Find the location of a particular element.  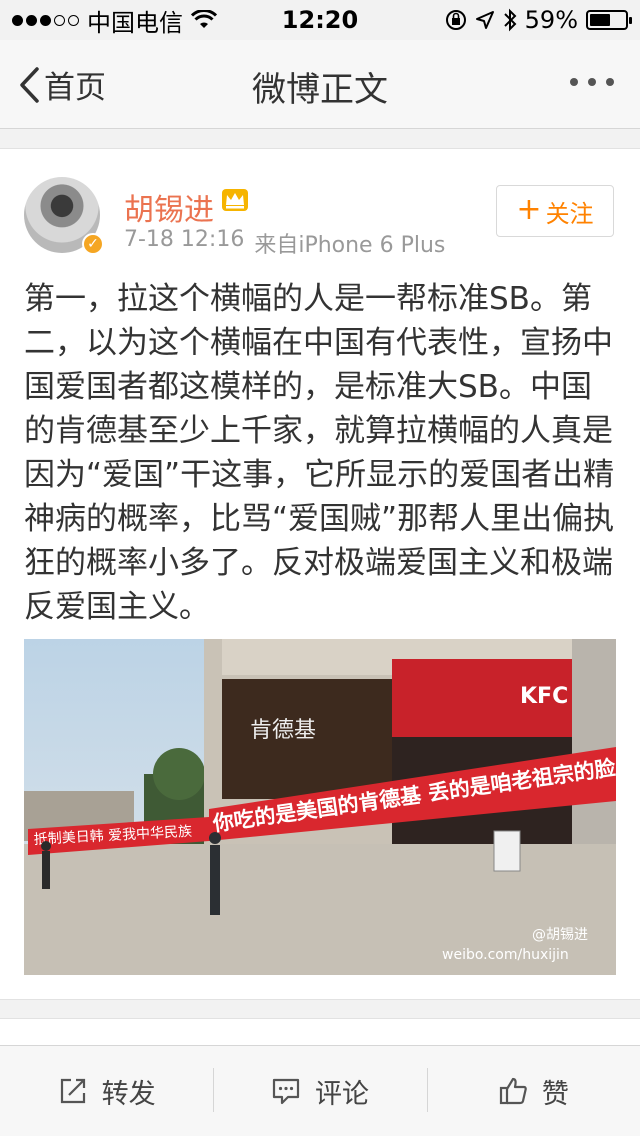

follow-button: + 关注 is located at coordinates (555, 211).